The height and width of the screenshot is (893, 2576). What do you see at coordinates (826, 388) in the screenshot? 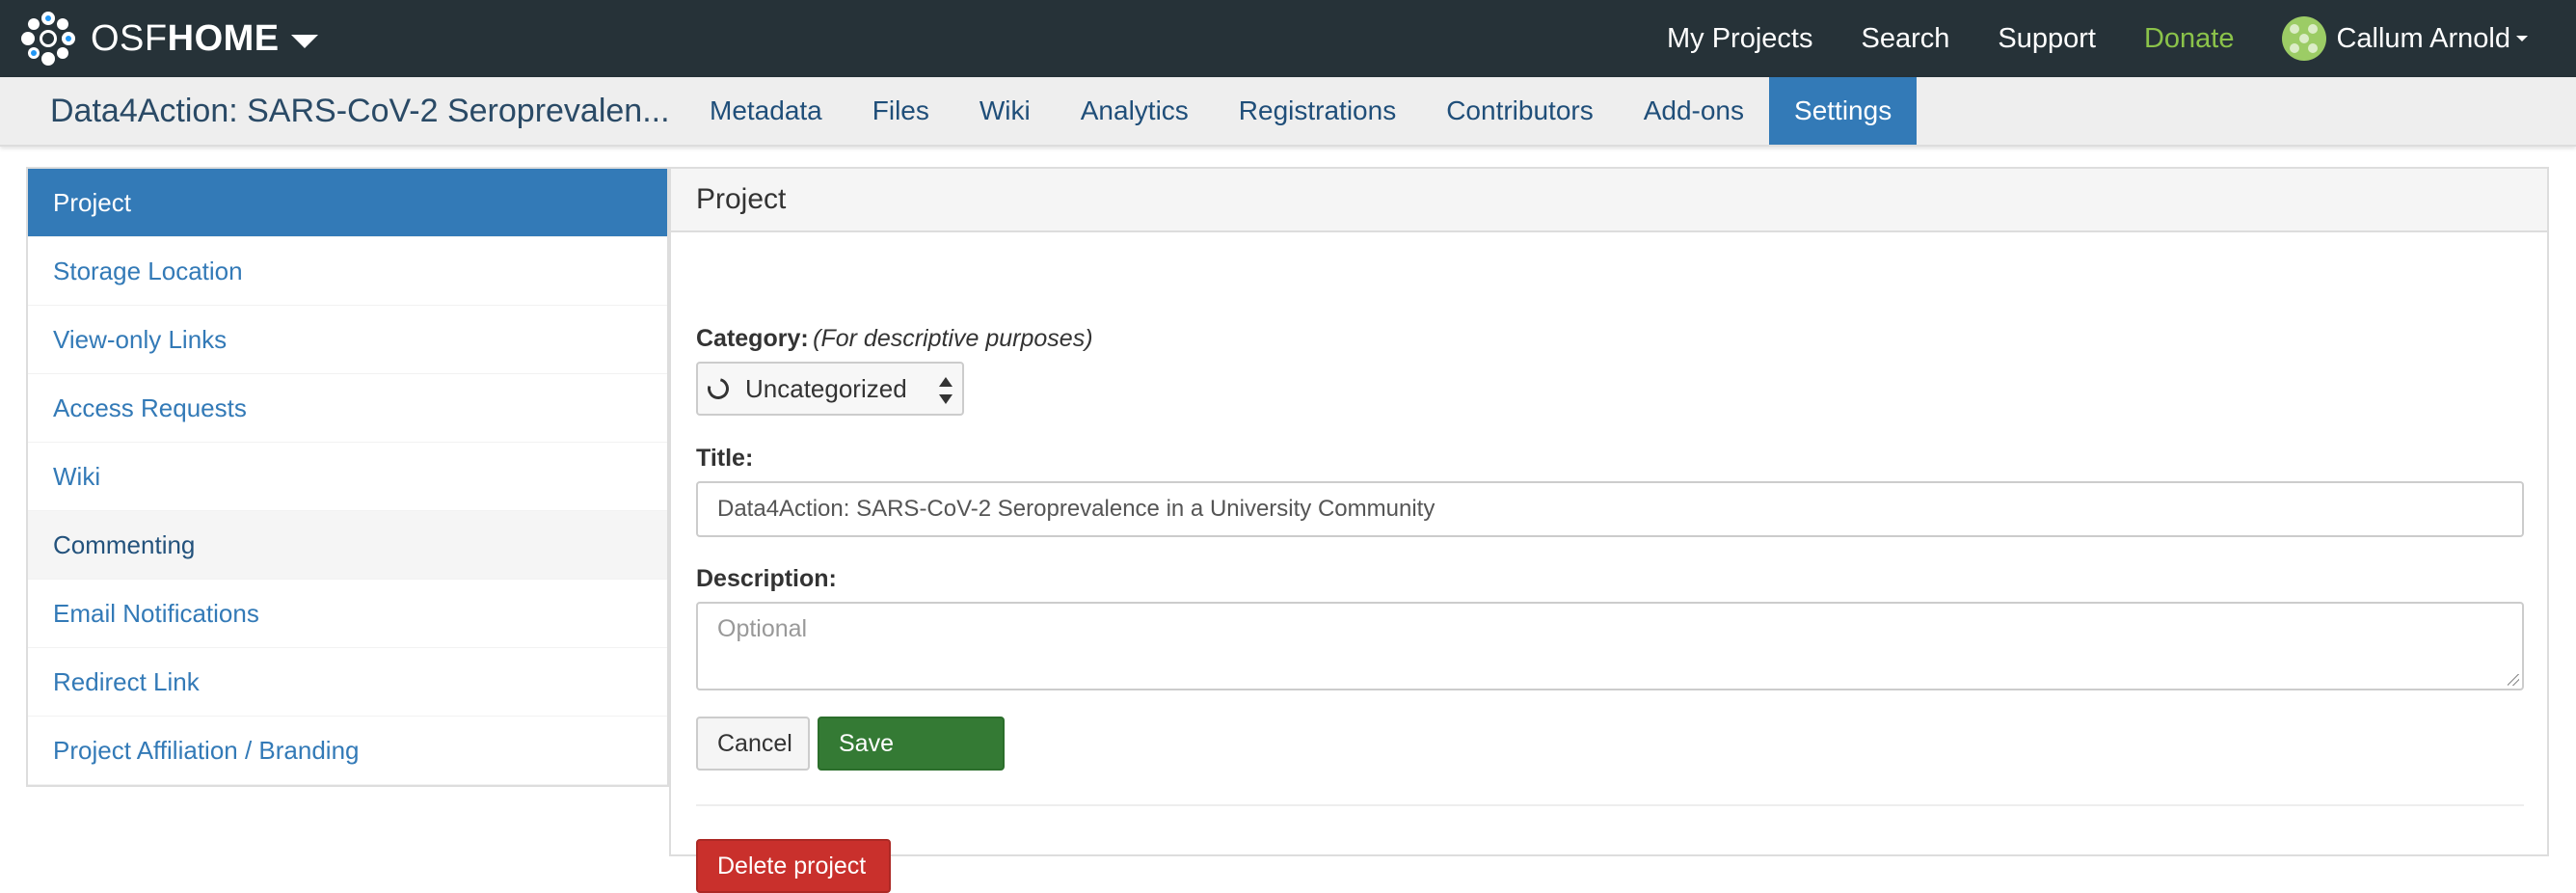
I see `category-value: Uncategorized` at bounding box center [826, 388].